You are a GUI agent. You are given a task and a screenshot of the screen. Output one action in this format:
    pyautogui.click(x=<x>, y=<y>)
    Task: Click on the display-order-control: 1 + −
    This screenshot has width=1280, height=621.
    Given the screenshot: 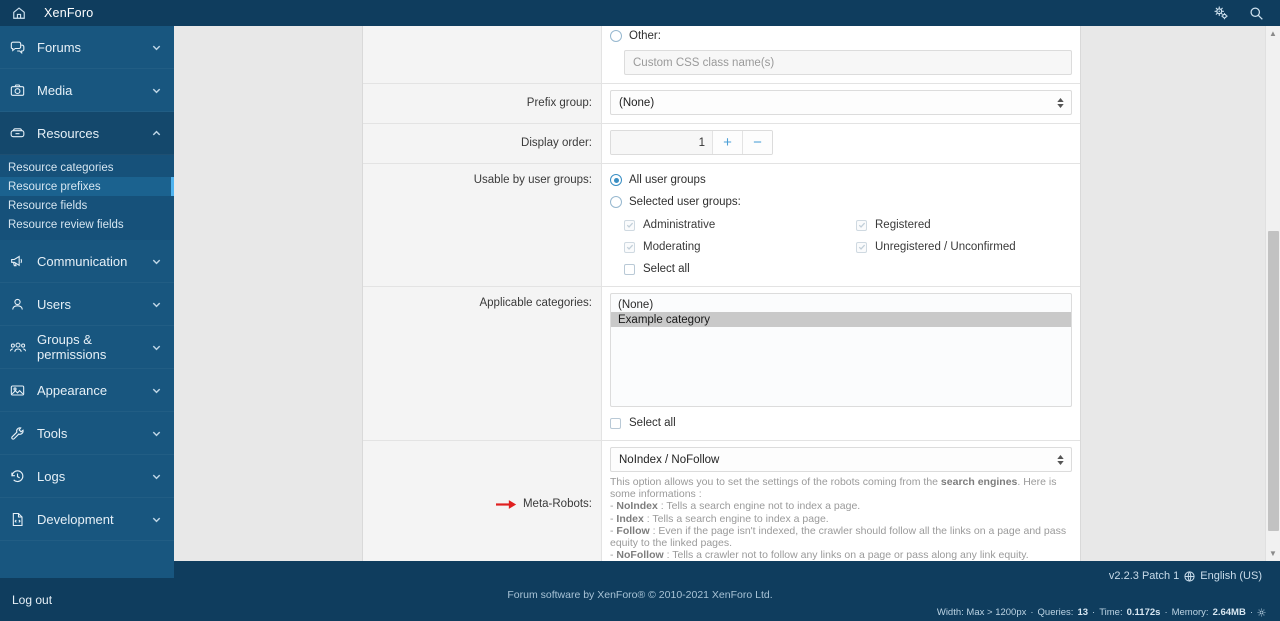 What is the action you would take?
    pyautogui.click(x=841, y=143)
    